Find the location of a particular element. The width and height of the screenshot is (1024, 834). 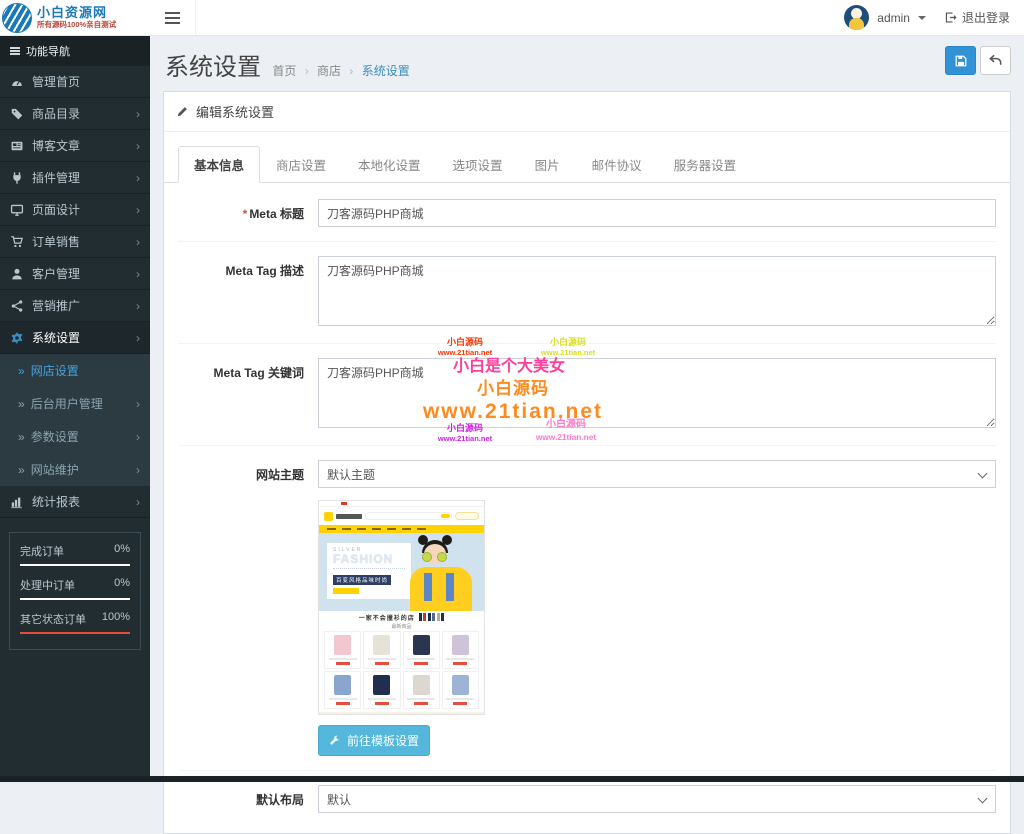

breadcrumb-current: 系统设置 is located at coordinates (385, 71).